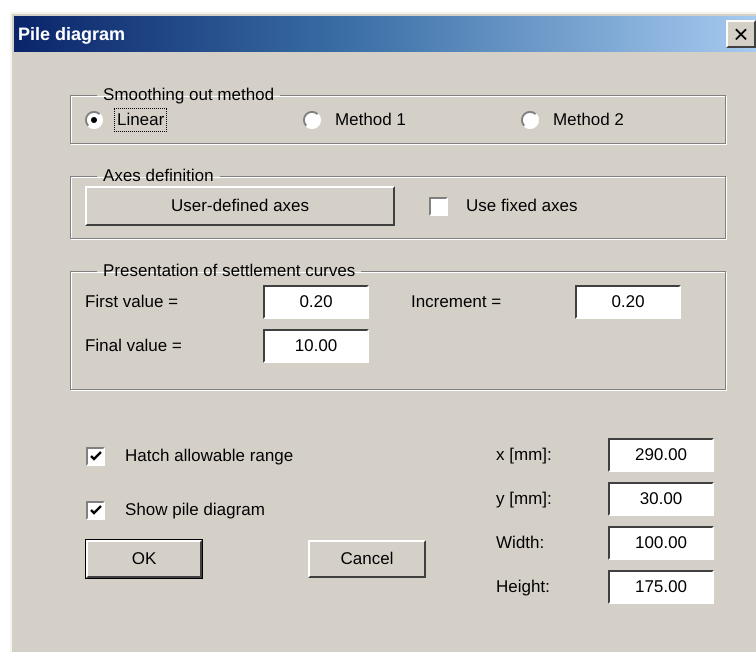  I want to click on field-label: Height:, so click(523, 587).